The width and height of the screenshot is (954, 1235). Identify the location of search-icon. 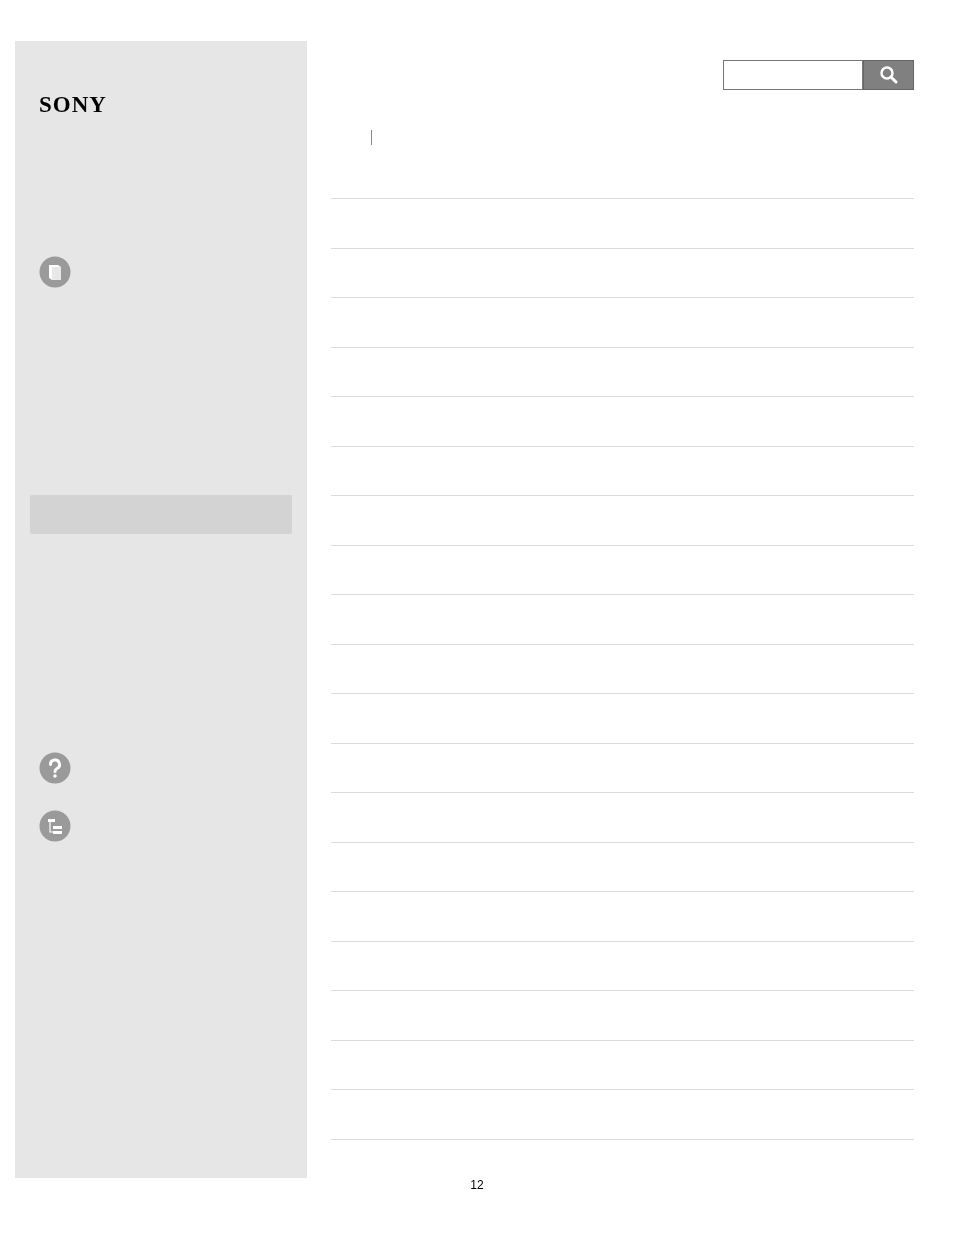
(888, 75).